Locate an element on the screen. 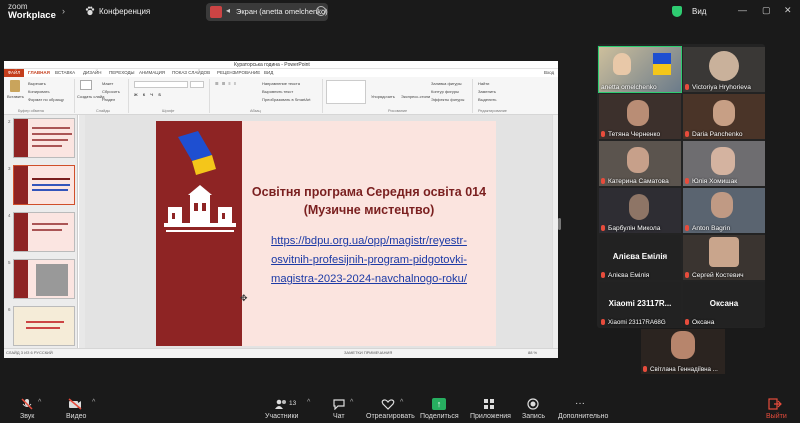 The width and height of the screenshot is (800, 423). close-icon: ✕ is located at coordinates (788, 10).